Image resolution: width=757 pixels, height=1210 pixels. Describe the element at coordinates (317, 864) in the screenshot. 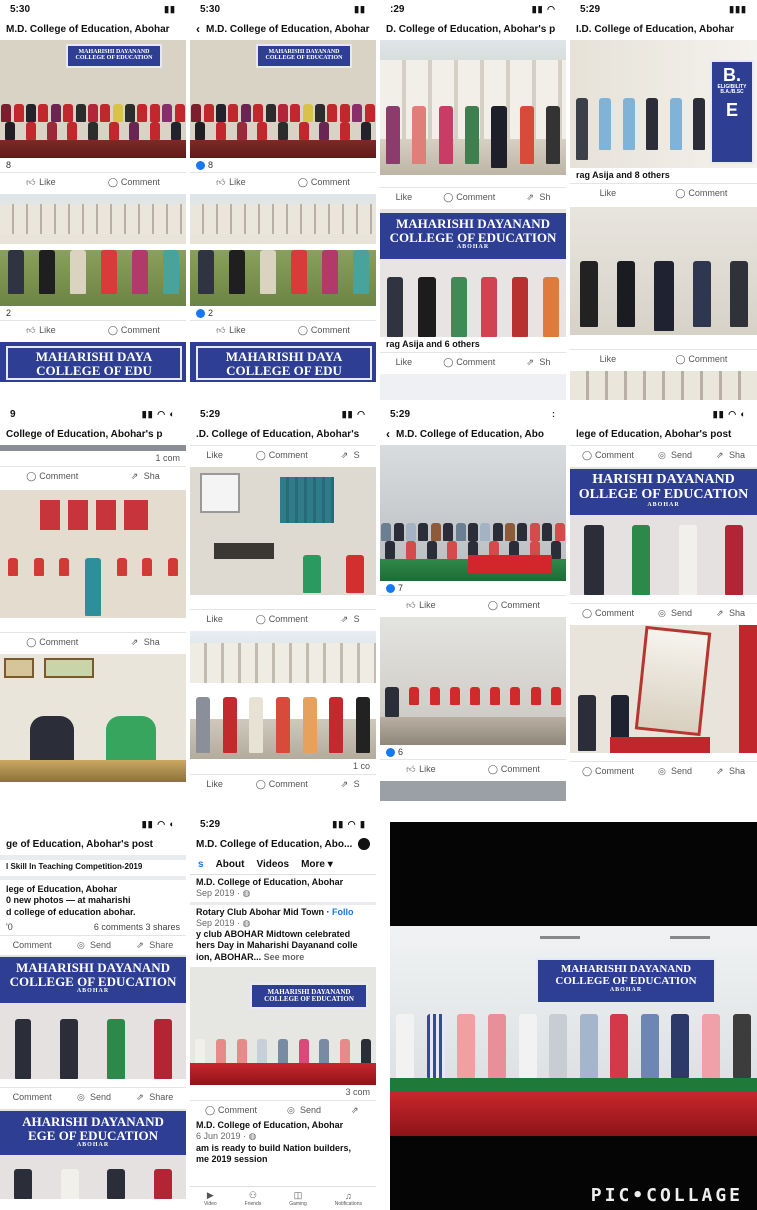

I see `tab-more: More ▾` at that location.